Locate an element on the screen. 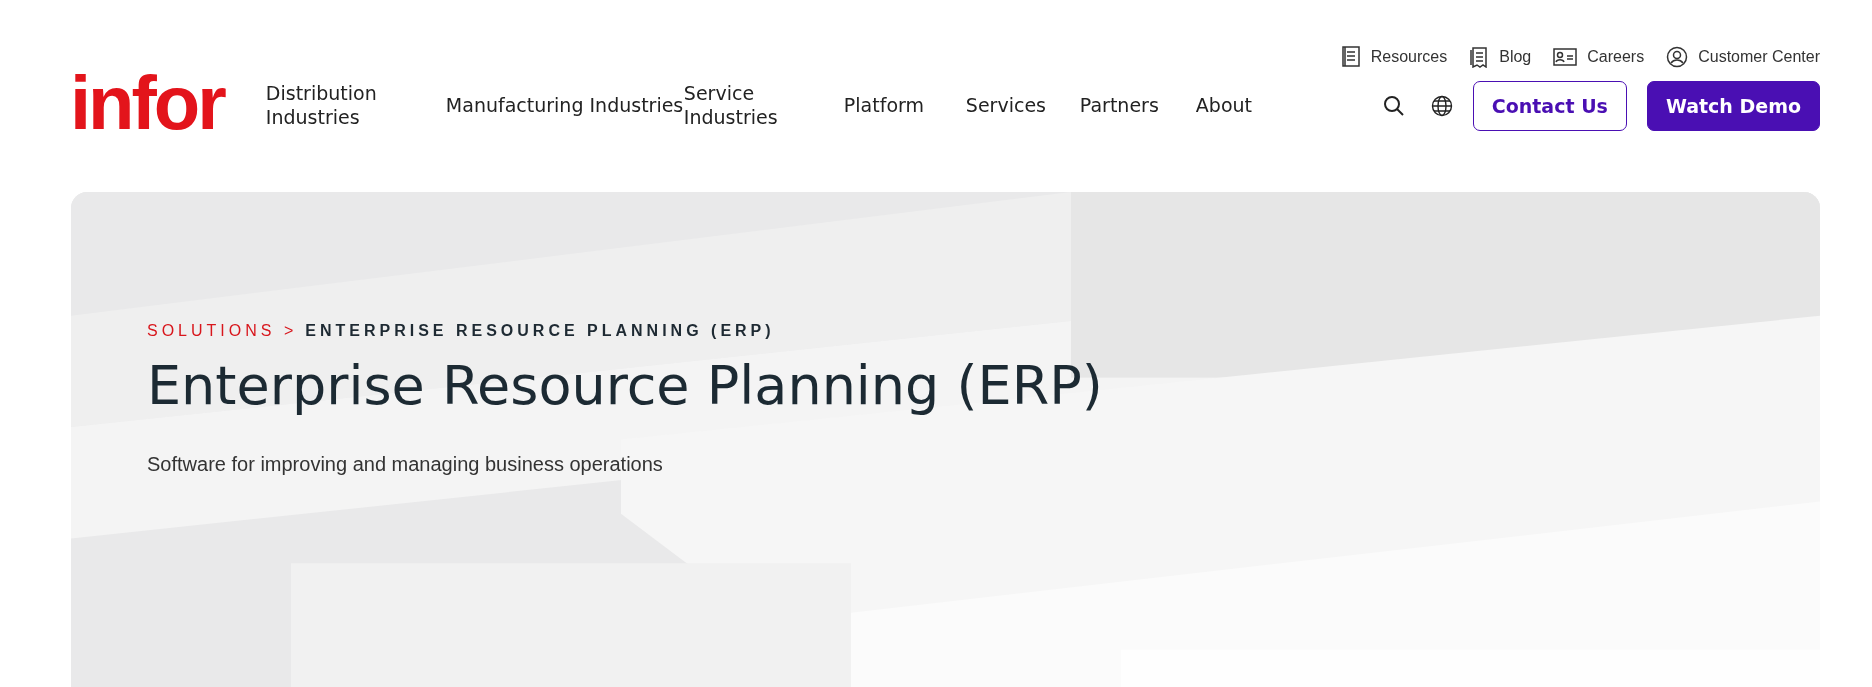 The width and height of the screenshot is (1872, 687). nav-link: About is located at coordinates (1240, 106).